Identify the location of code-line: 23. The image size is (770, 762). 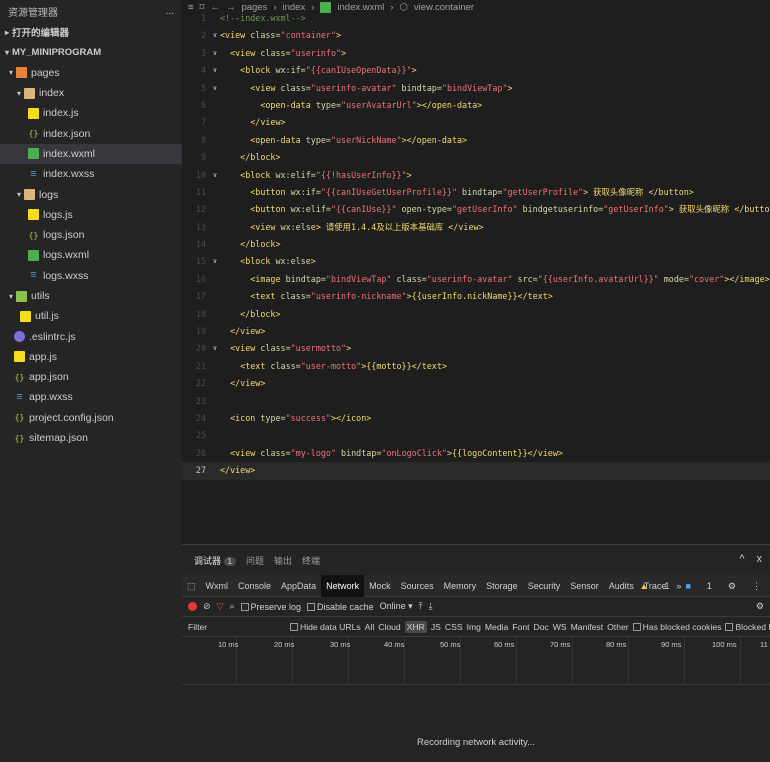
(200, 400).